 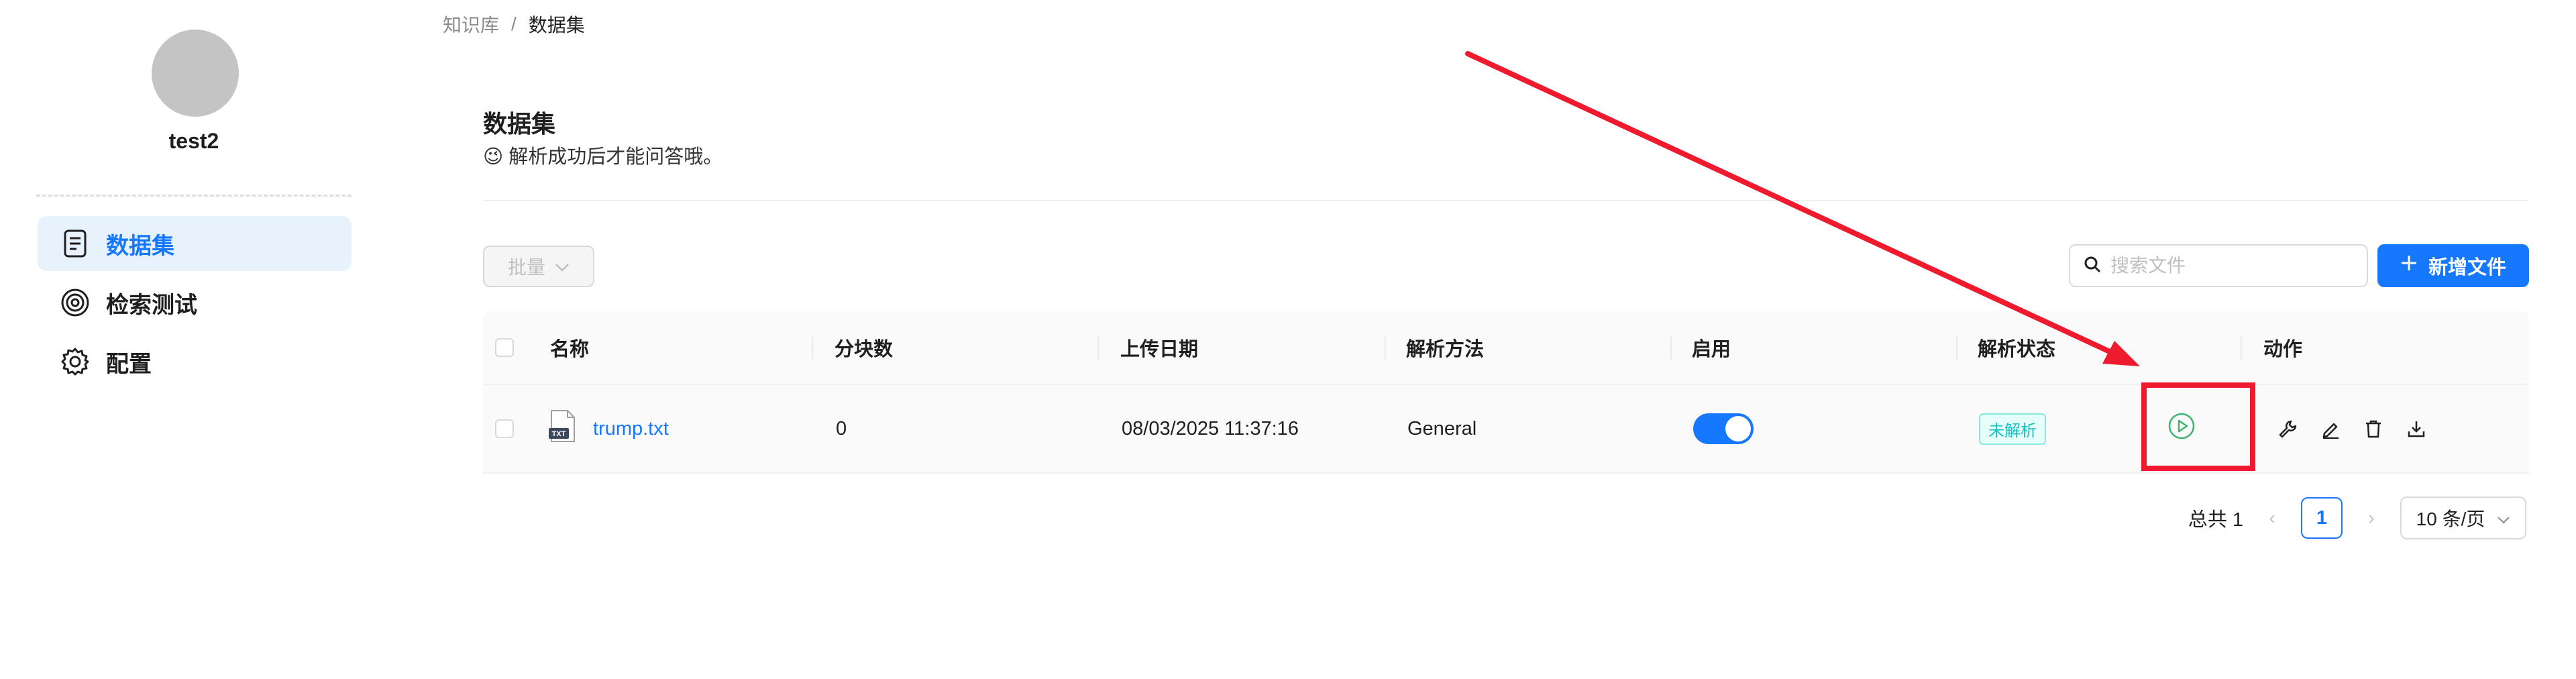 What do you see at coordinates (1802, 208) in the screenshot?
I see `annotation-arrow` at bounding box center [1802, 208].